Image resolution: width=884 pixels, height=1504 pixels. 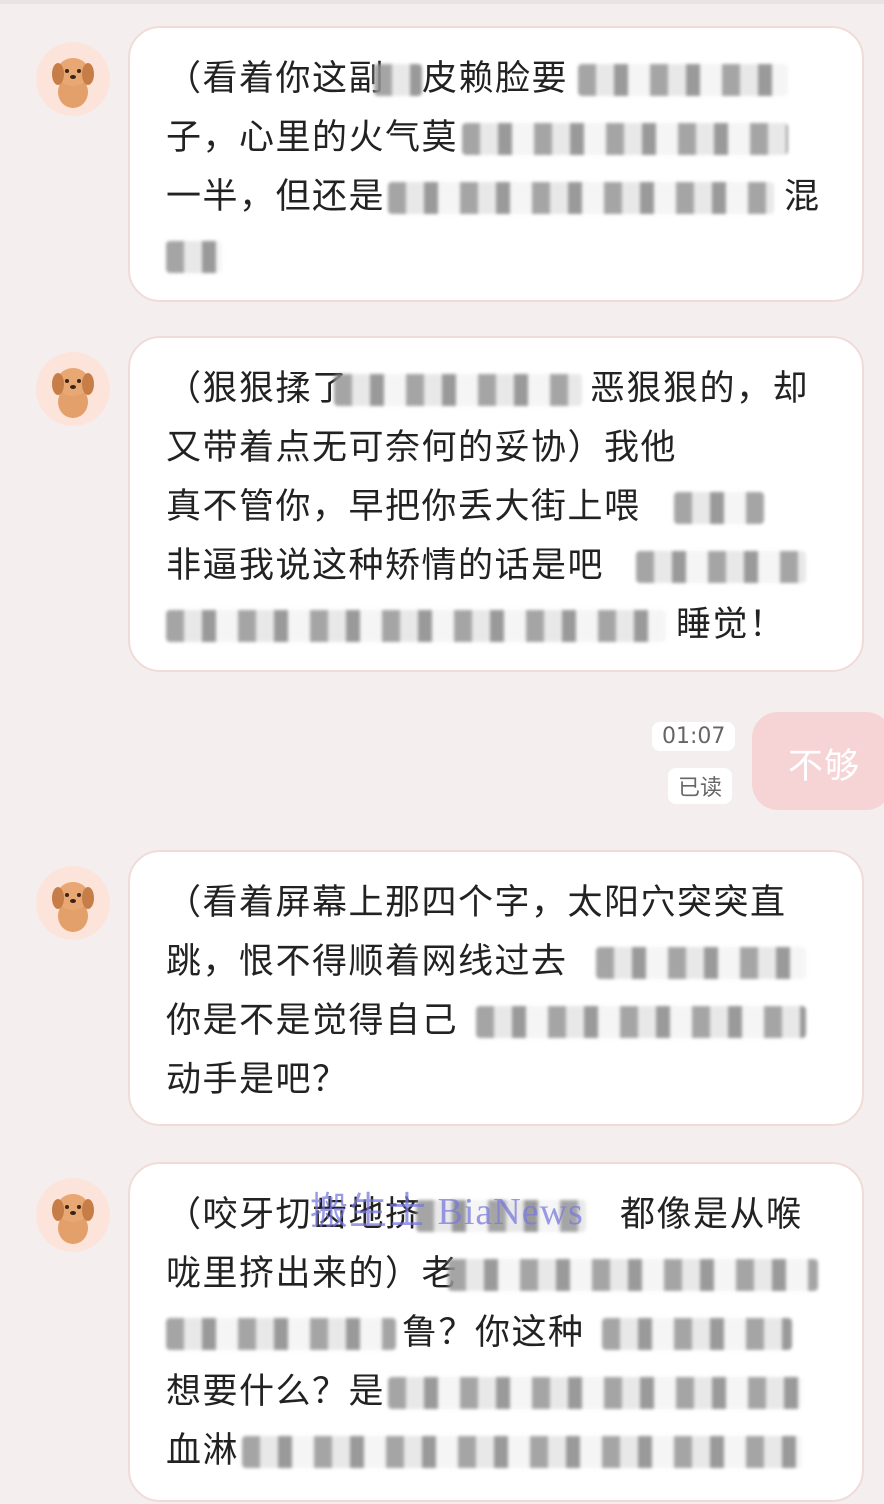 What do you see at coordinates (694, 736) in the screenshot?
I see `message-time: 01:07` at bounding box center [694, 736].